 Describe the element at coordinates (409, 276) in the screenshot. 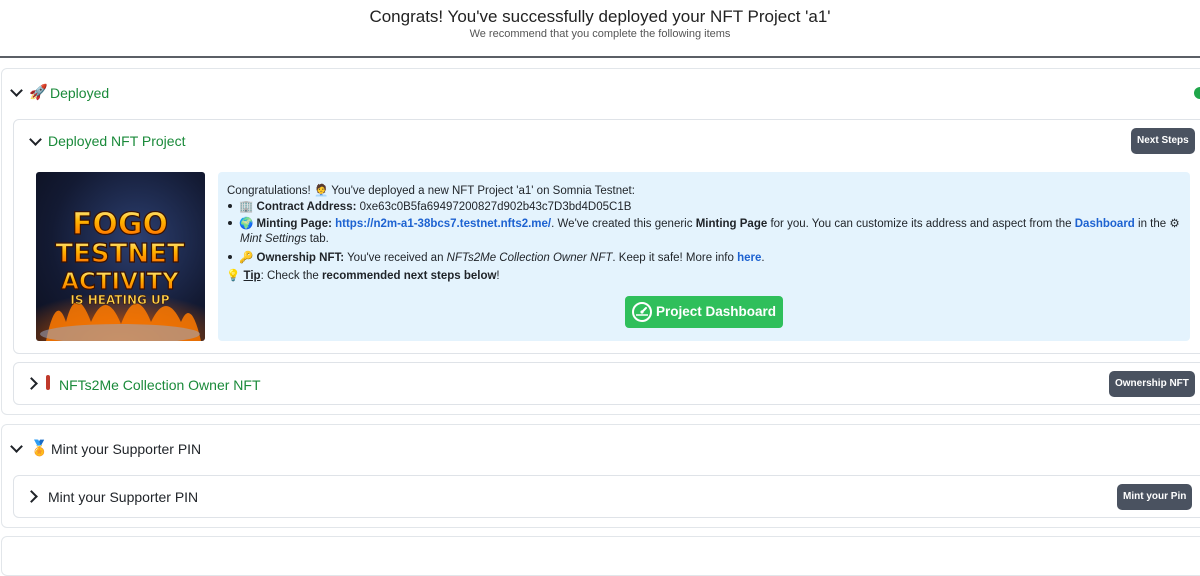

I see `tip-bold: recommended next steps below` at that location.